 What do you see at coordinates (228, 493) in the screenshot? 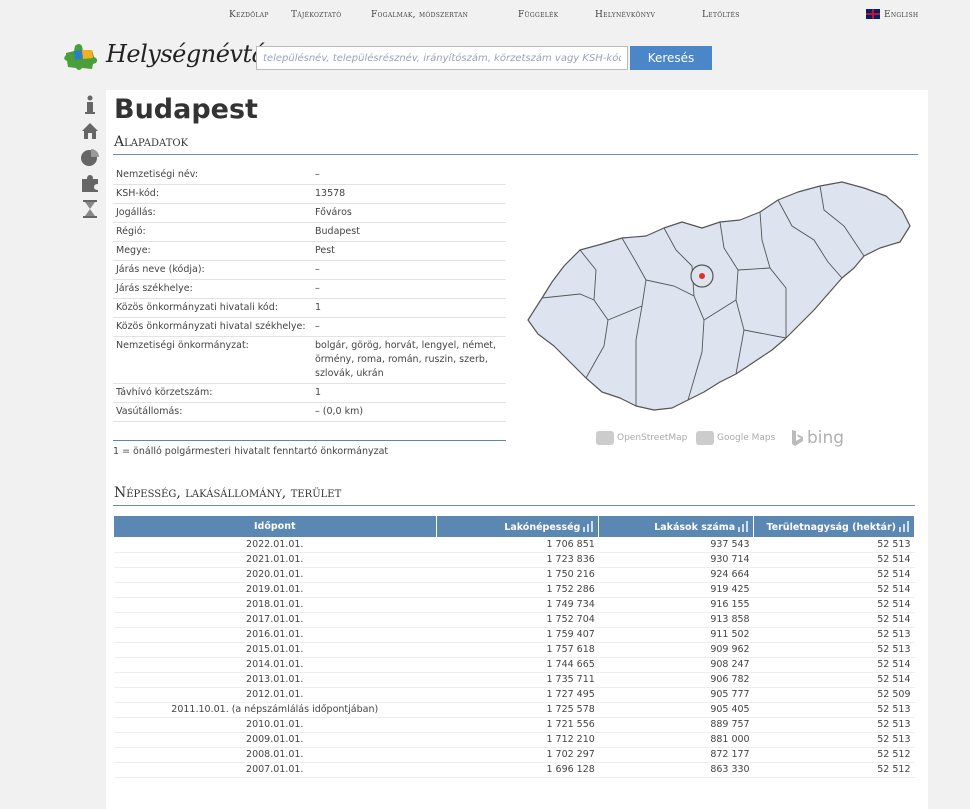
I see `section-title-population: Népesség, lakásállomány, terület` at bounding box center [228, 493].